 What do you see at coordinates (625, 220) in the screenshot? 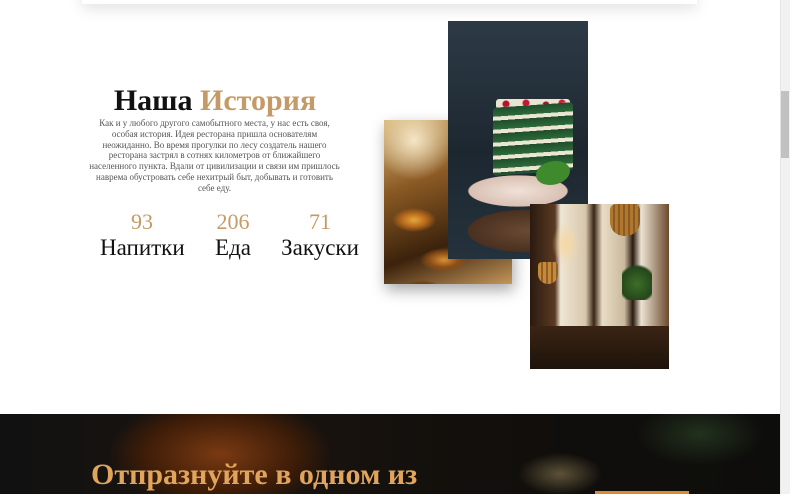
I see `wicker-lamp` at bounding box center [625, 220].